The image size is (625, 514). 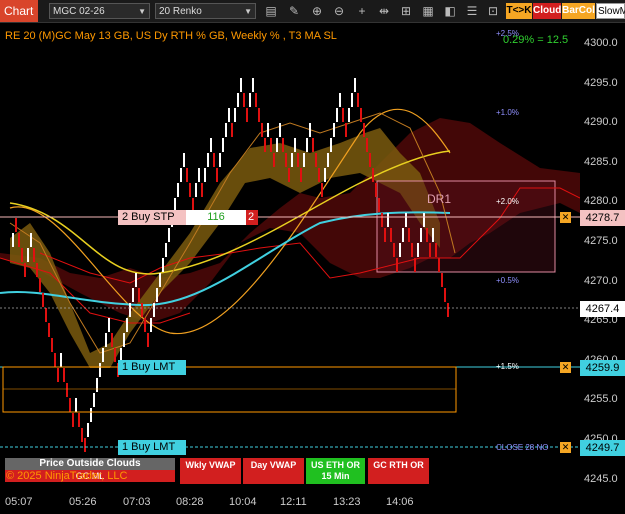 I want to click on properties-icon: ☰, so click(x=472, y=11).